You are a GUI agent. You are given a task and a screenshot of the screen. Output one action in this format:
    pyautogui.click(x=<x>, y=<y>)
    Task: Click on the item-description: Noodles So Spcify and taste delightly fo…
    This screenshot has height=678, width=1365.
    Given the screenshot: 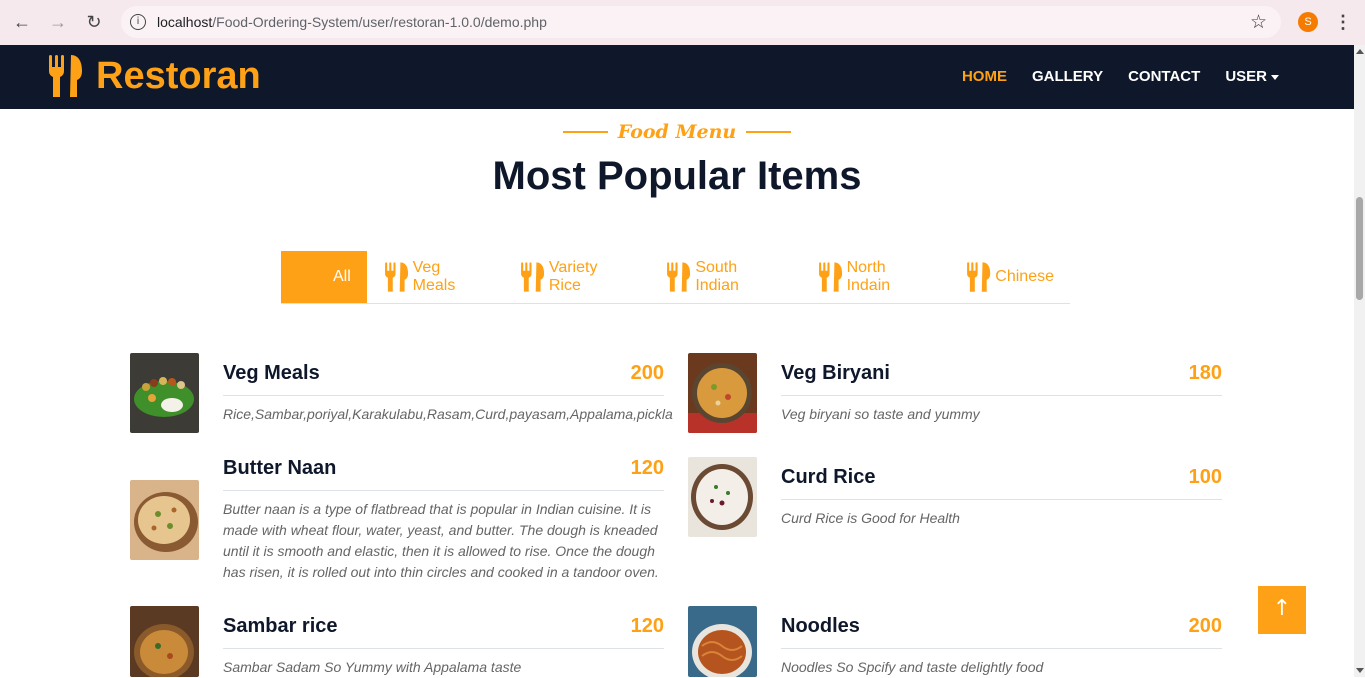 What is the action you would take?
    pyautogui.click(x=912, y=667)
    